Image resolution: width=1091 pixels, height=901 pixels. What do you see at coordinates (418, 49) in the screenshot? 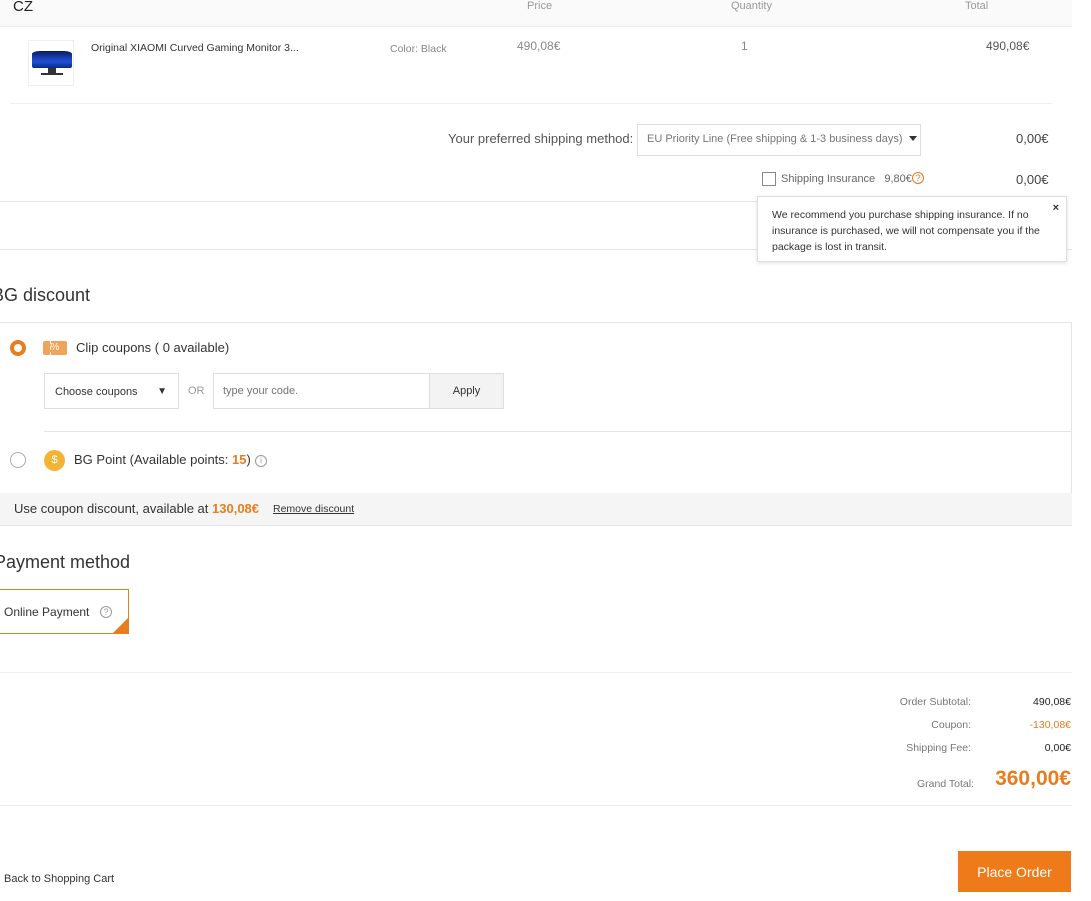
I see `product-color: Color: Black` at bounding box center [418, 49].